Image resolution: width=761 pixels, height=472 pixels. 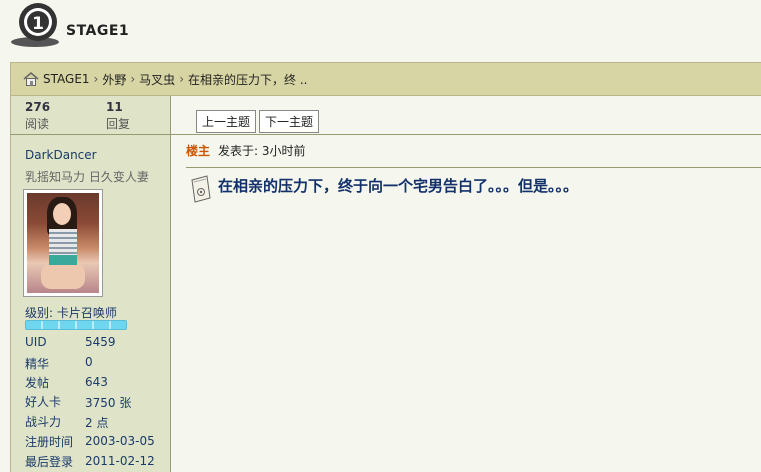 I want to click on info-value-digest: 0, so click(x=89, y=362).